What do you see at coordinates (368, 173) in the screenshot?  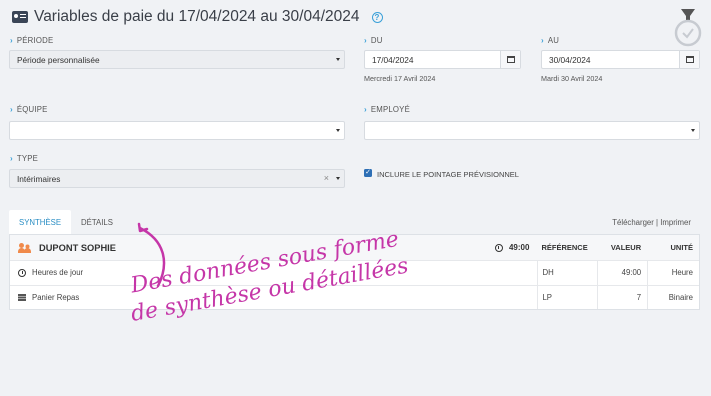 I see `inclure-pointage-checkbox: ✓` at bounding box center [368, 173].